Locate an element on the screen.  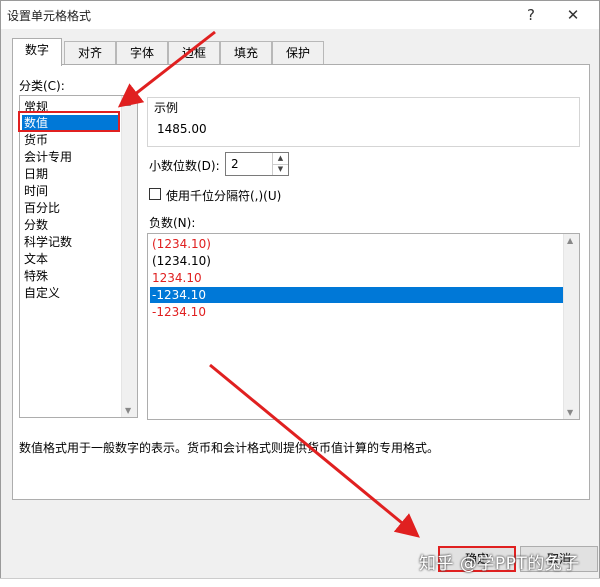
tab-font: 字体 is located at coordinates (142, 53).